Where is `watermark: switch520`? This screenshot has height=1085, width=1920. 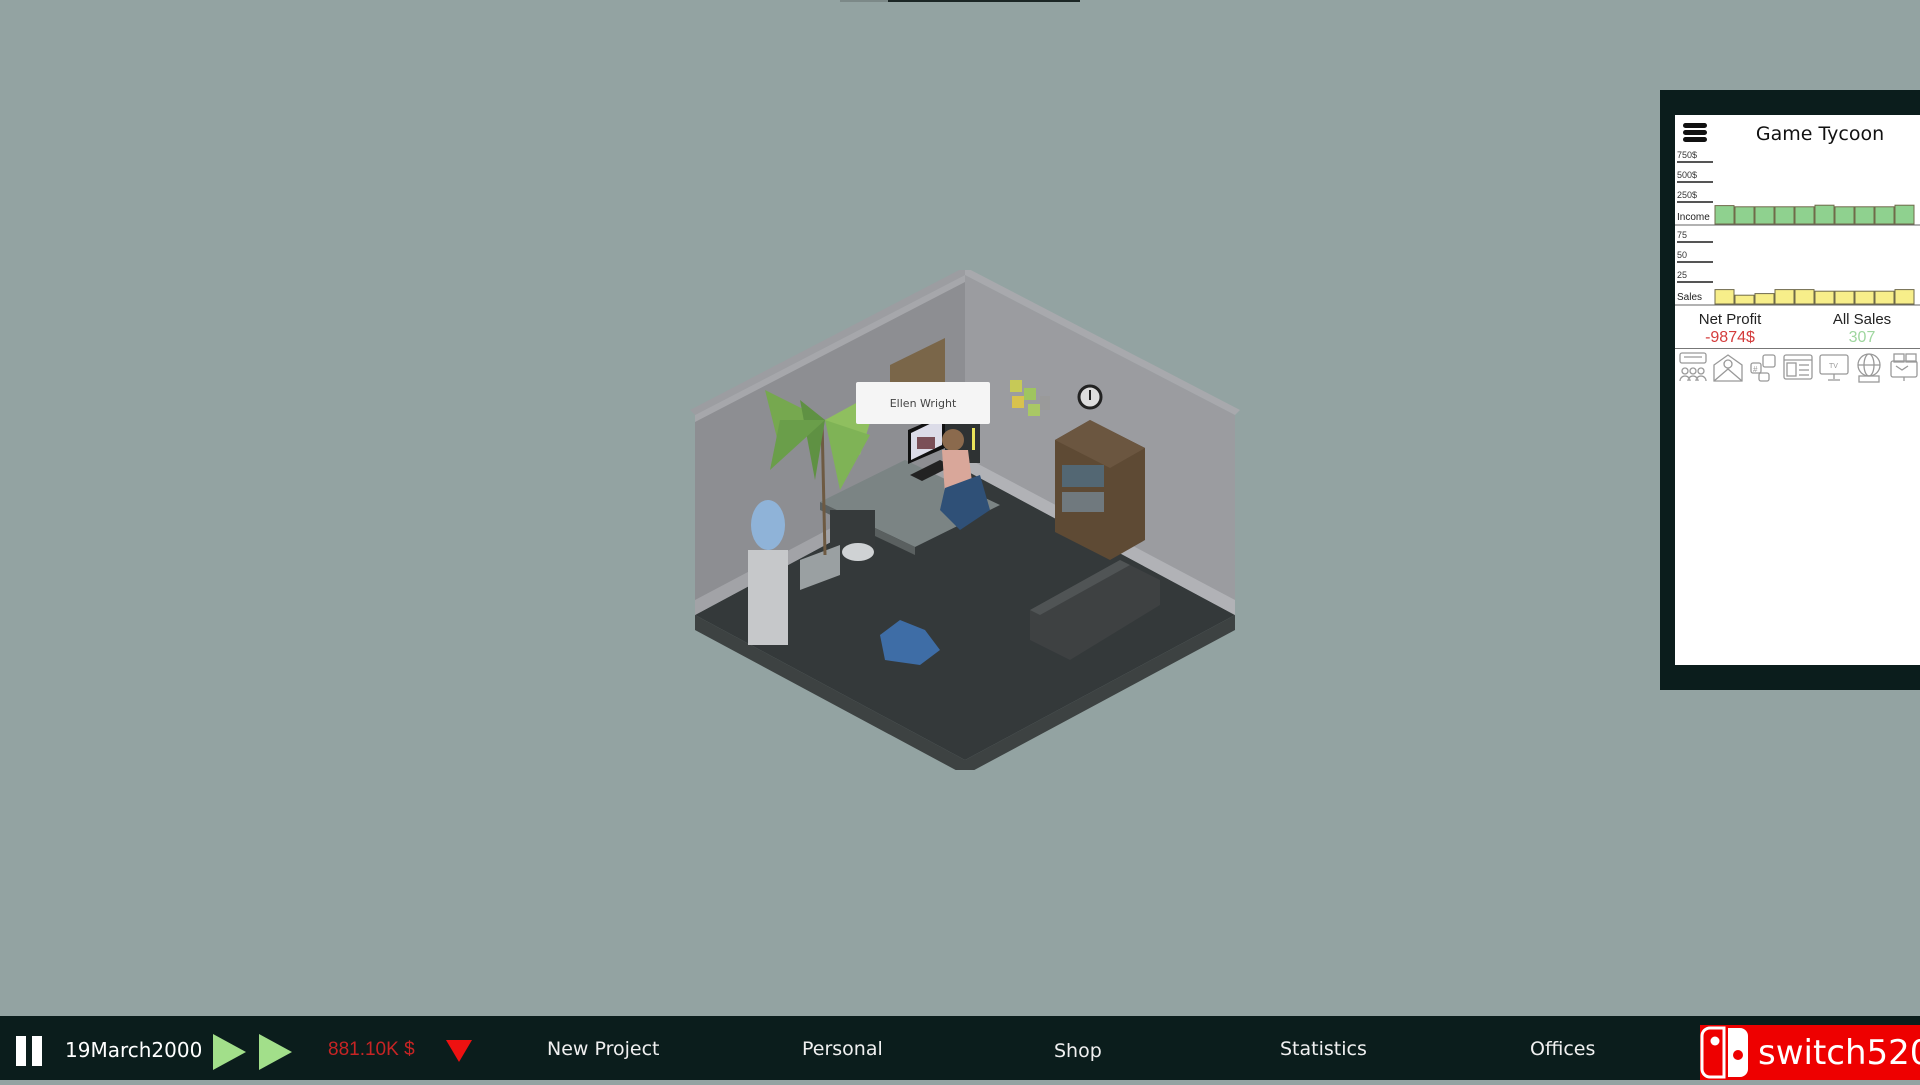
watermark: switch520 is located at coordinates (1810, 1052).